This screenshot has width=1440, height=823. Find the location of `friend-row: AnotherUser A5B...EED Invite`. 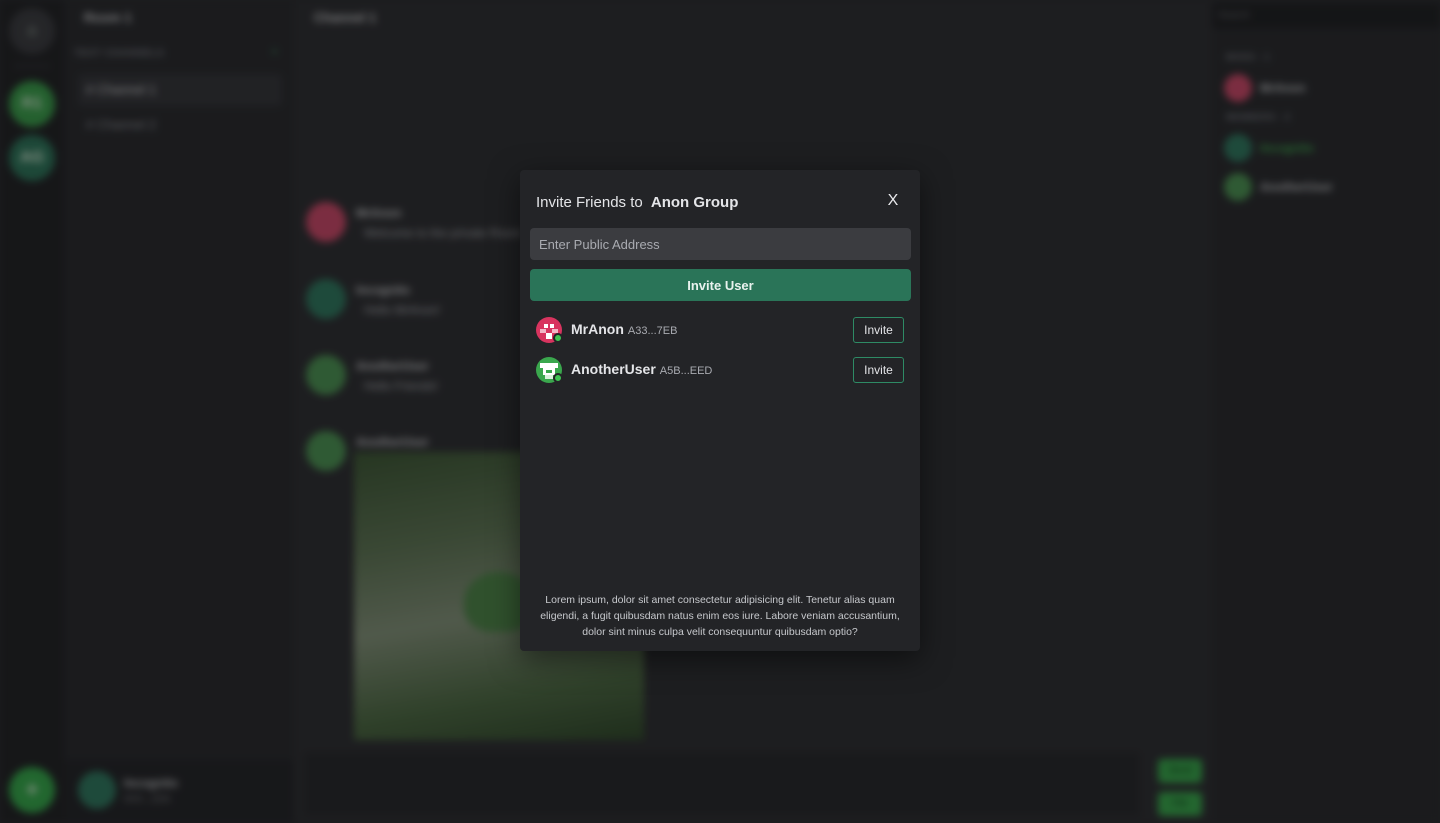

friend-row: AnotherUser A5B...EED Invite is located at coordinates (720, 370).